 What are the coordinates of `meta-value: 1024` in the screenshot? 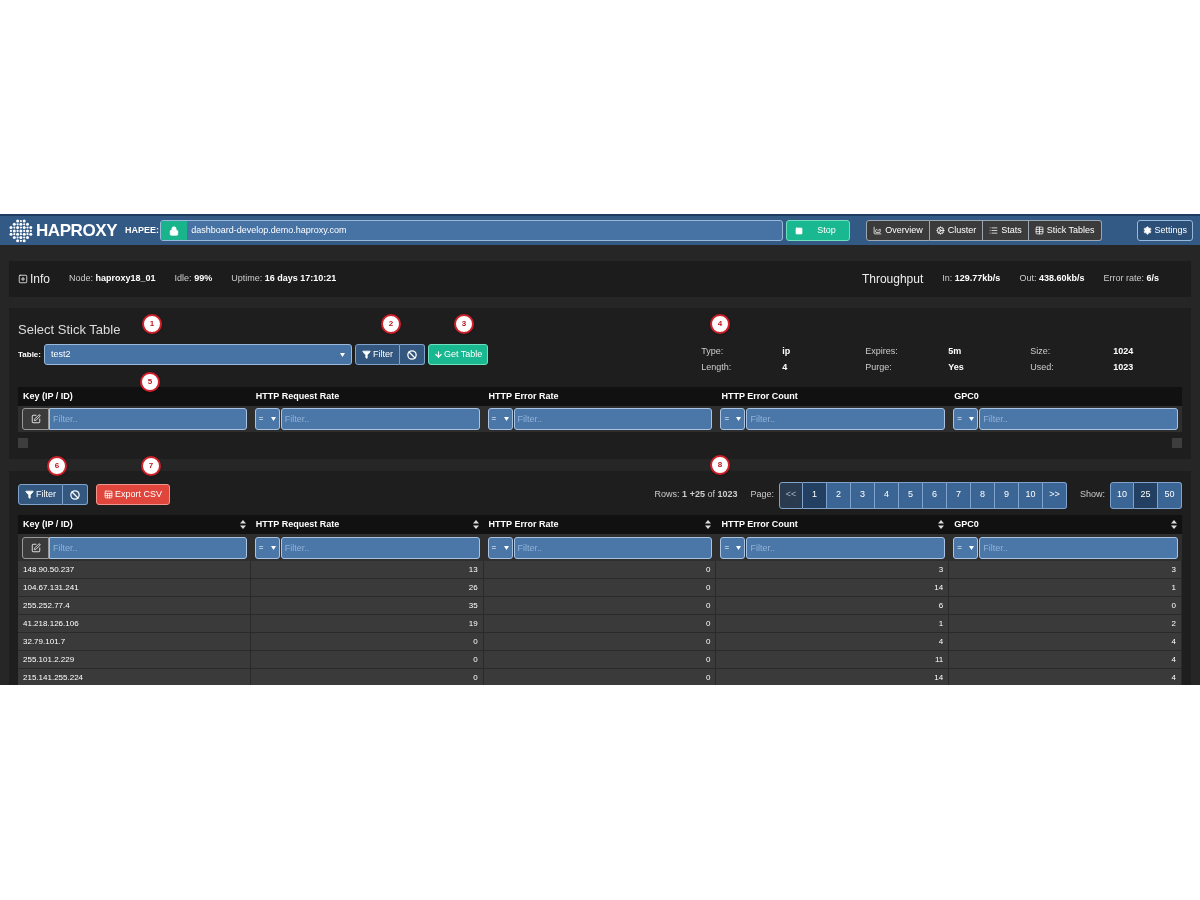 It's located at (1124, 351).